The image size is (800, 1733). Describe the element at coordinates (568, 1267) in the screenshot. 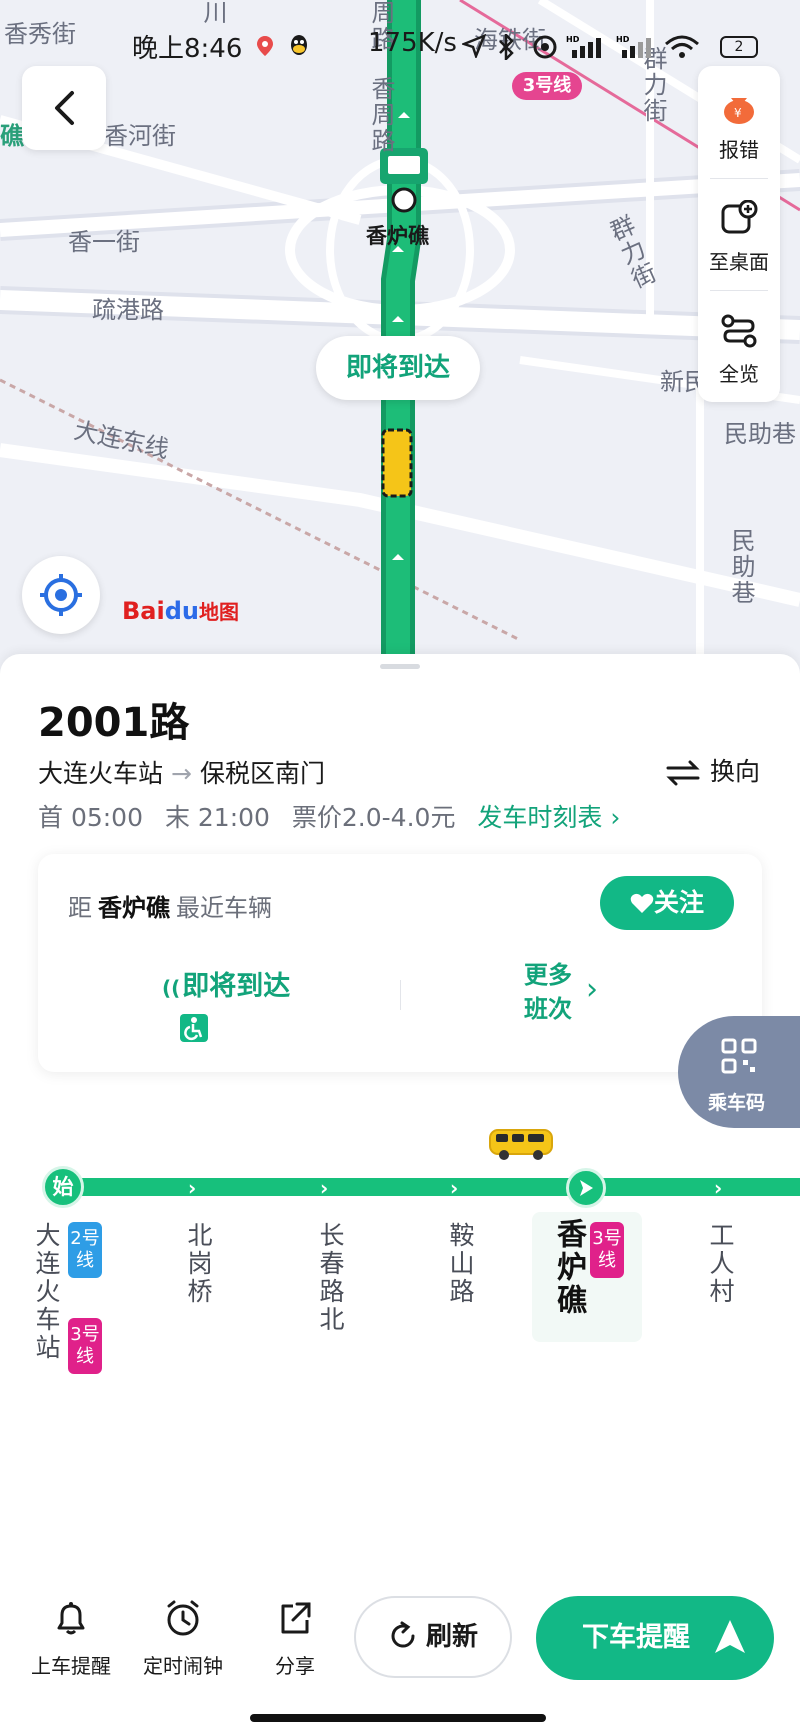

I see `current-stop-name: 香炉礁` at that location.